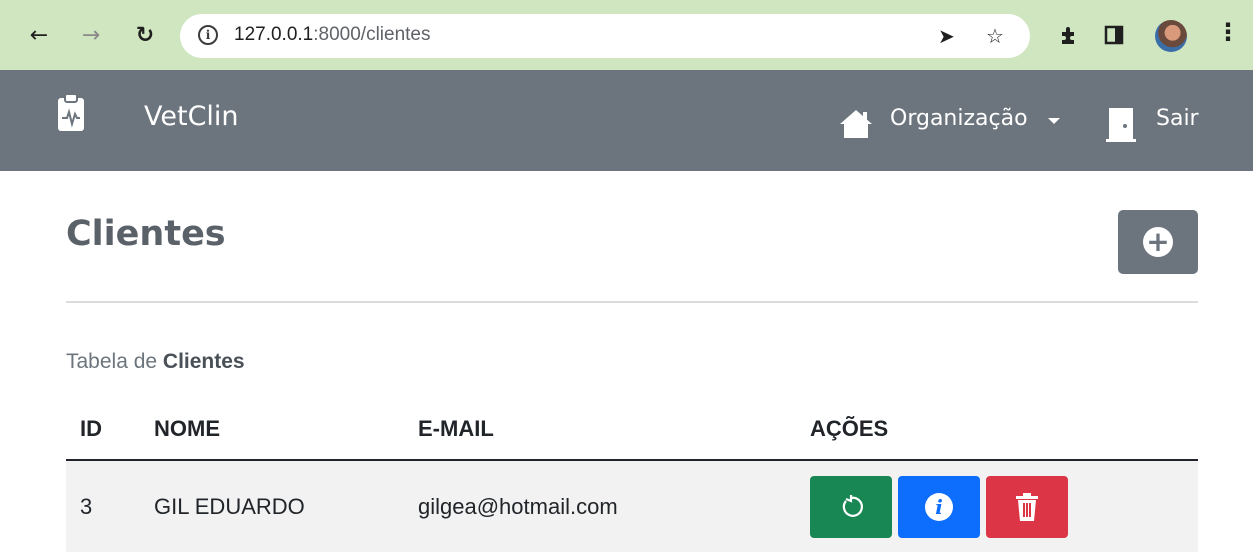 This screenshot has height=552, width=1253. Describe the element at coordinates (959, 118) in the screenshot. I see `organization-dropdown: Organização` at that location.